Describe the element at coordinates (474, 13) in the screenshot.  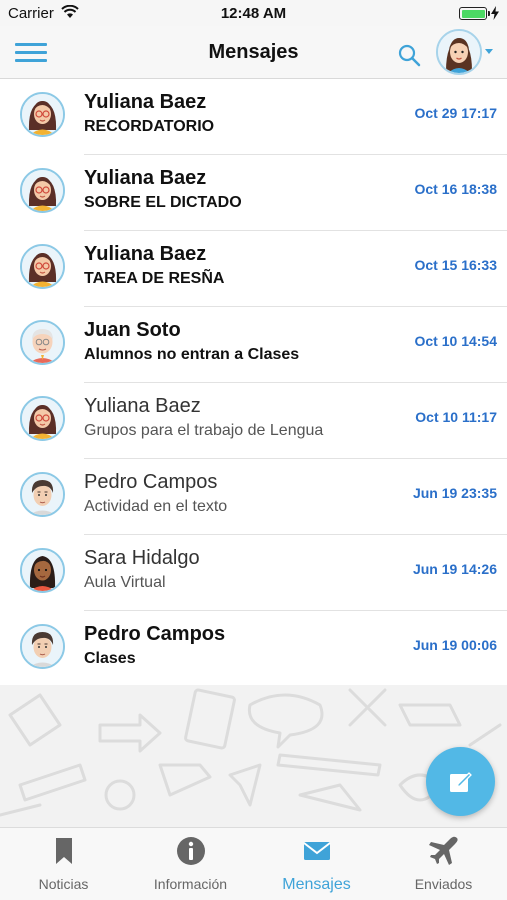
I see `battery-icon` at that location.